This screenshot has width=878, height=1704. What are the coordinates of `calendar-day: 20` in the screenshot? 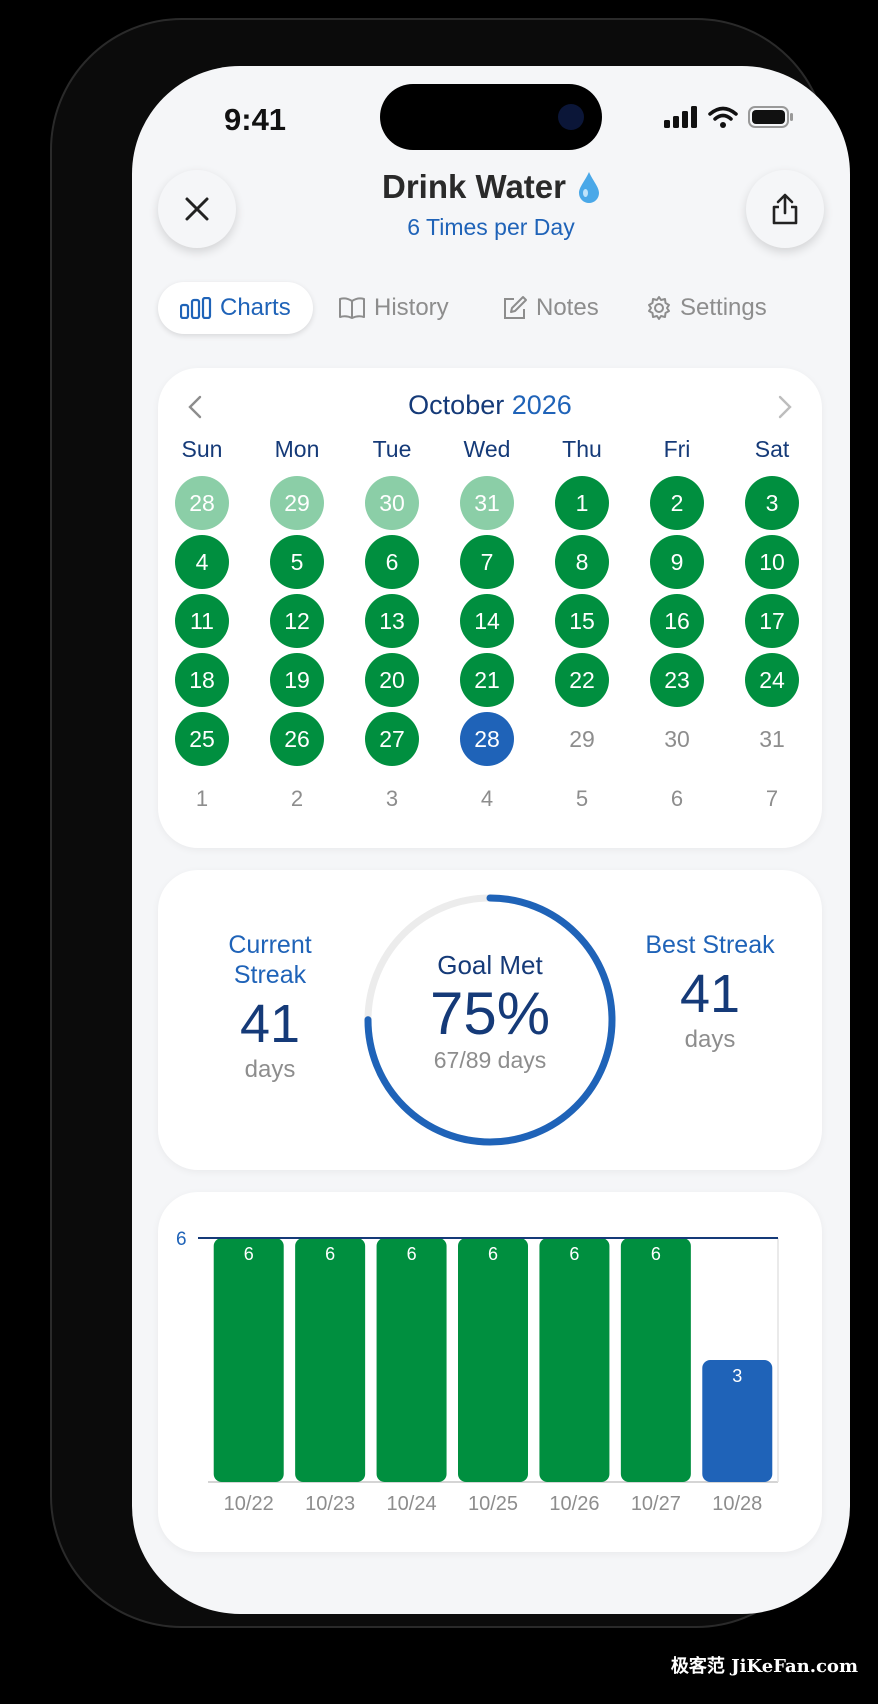 It's located at (392, 680).